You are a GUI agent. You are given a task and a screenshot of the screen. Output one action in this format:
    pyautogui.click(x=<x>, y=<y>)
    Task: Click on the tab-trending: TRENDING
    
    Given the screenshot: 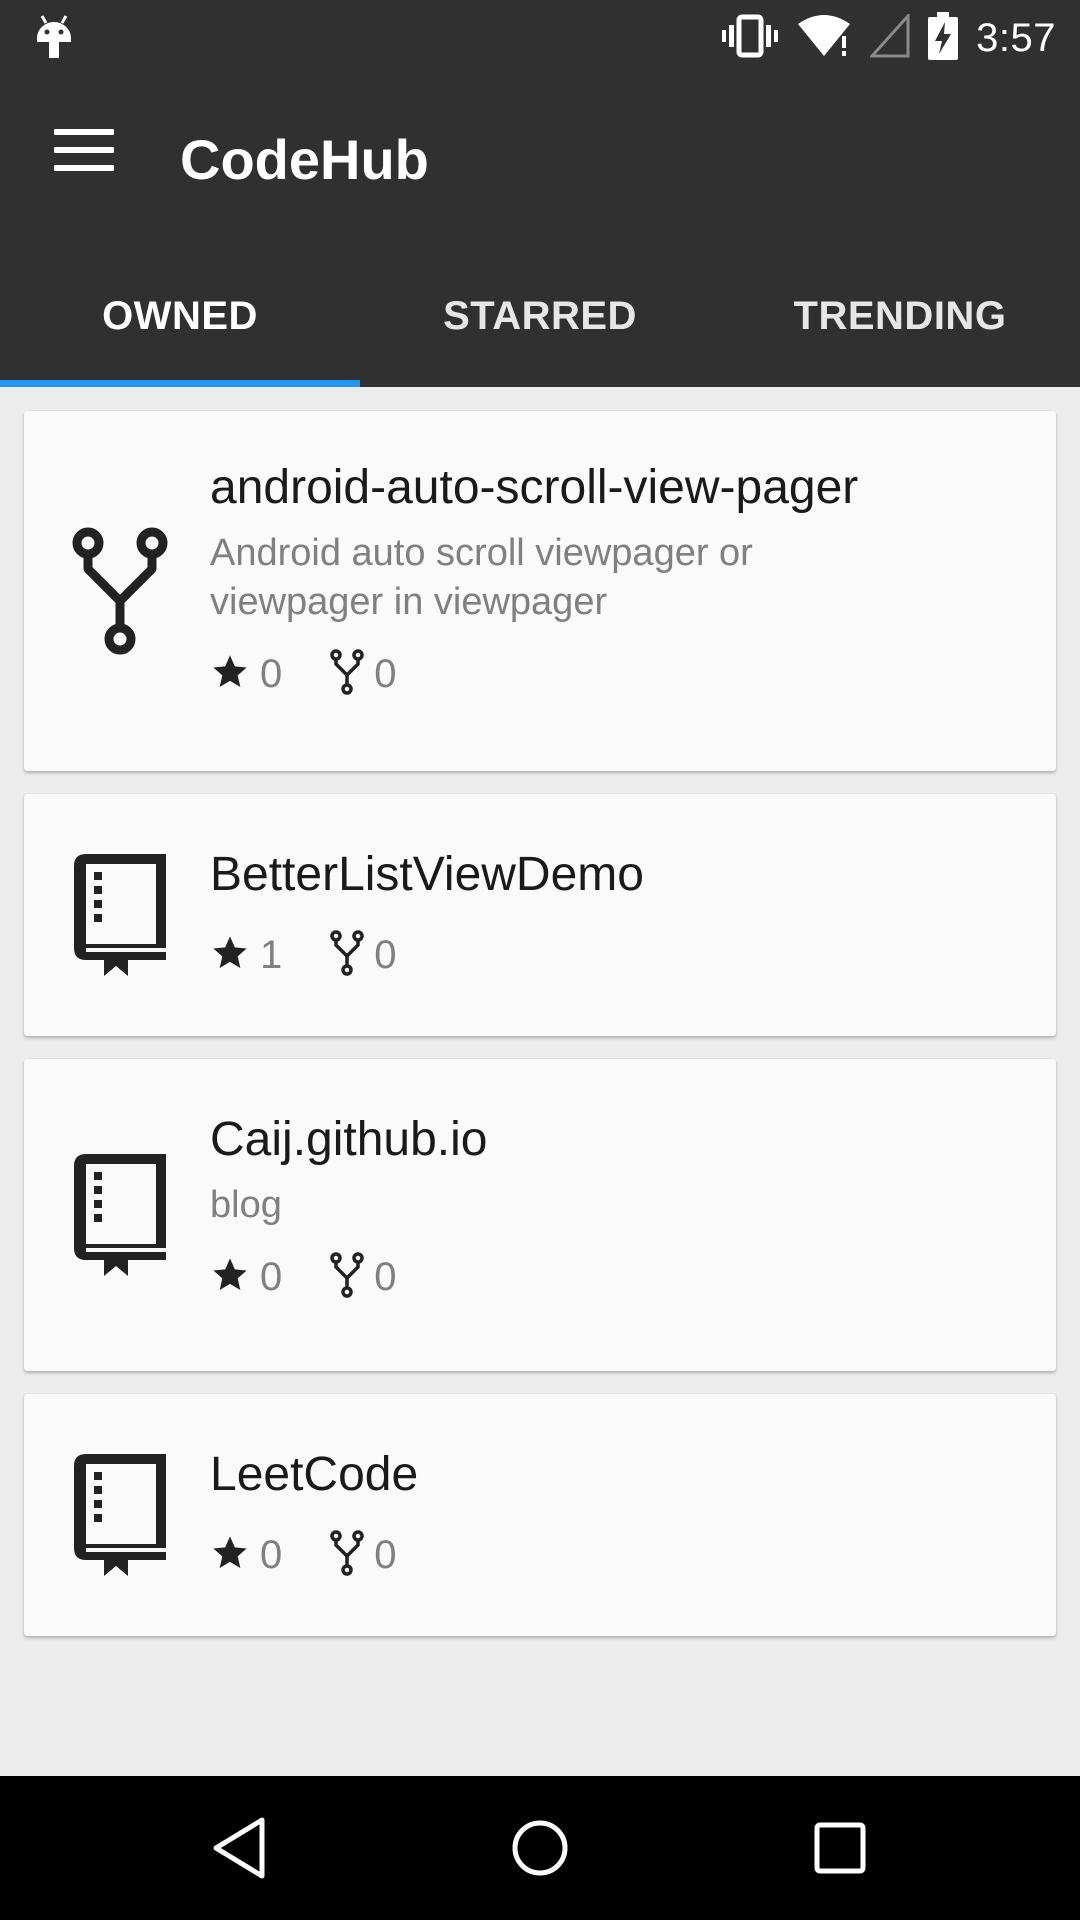 What is the action you would take?
    pyautogui.click(x=900, y=316)
    